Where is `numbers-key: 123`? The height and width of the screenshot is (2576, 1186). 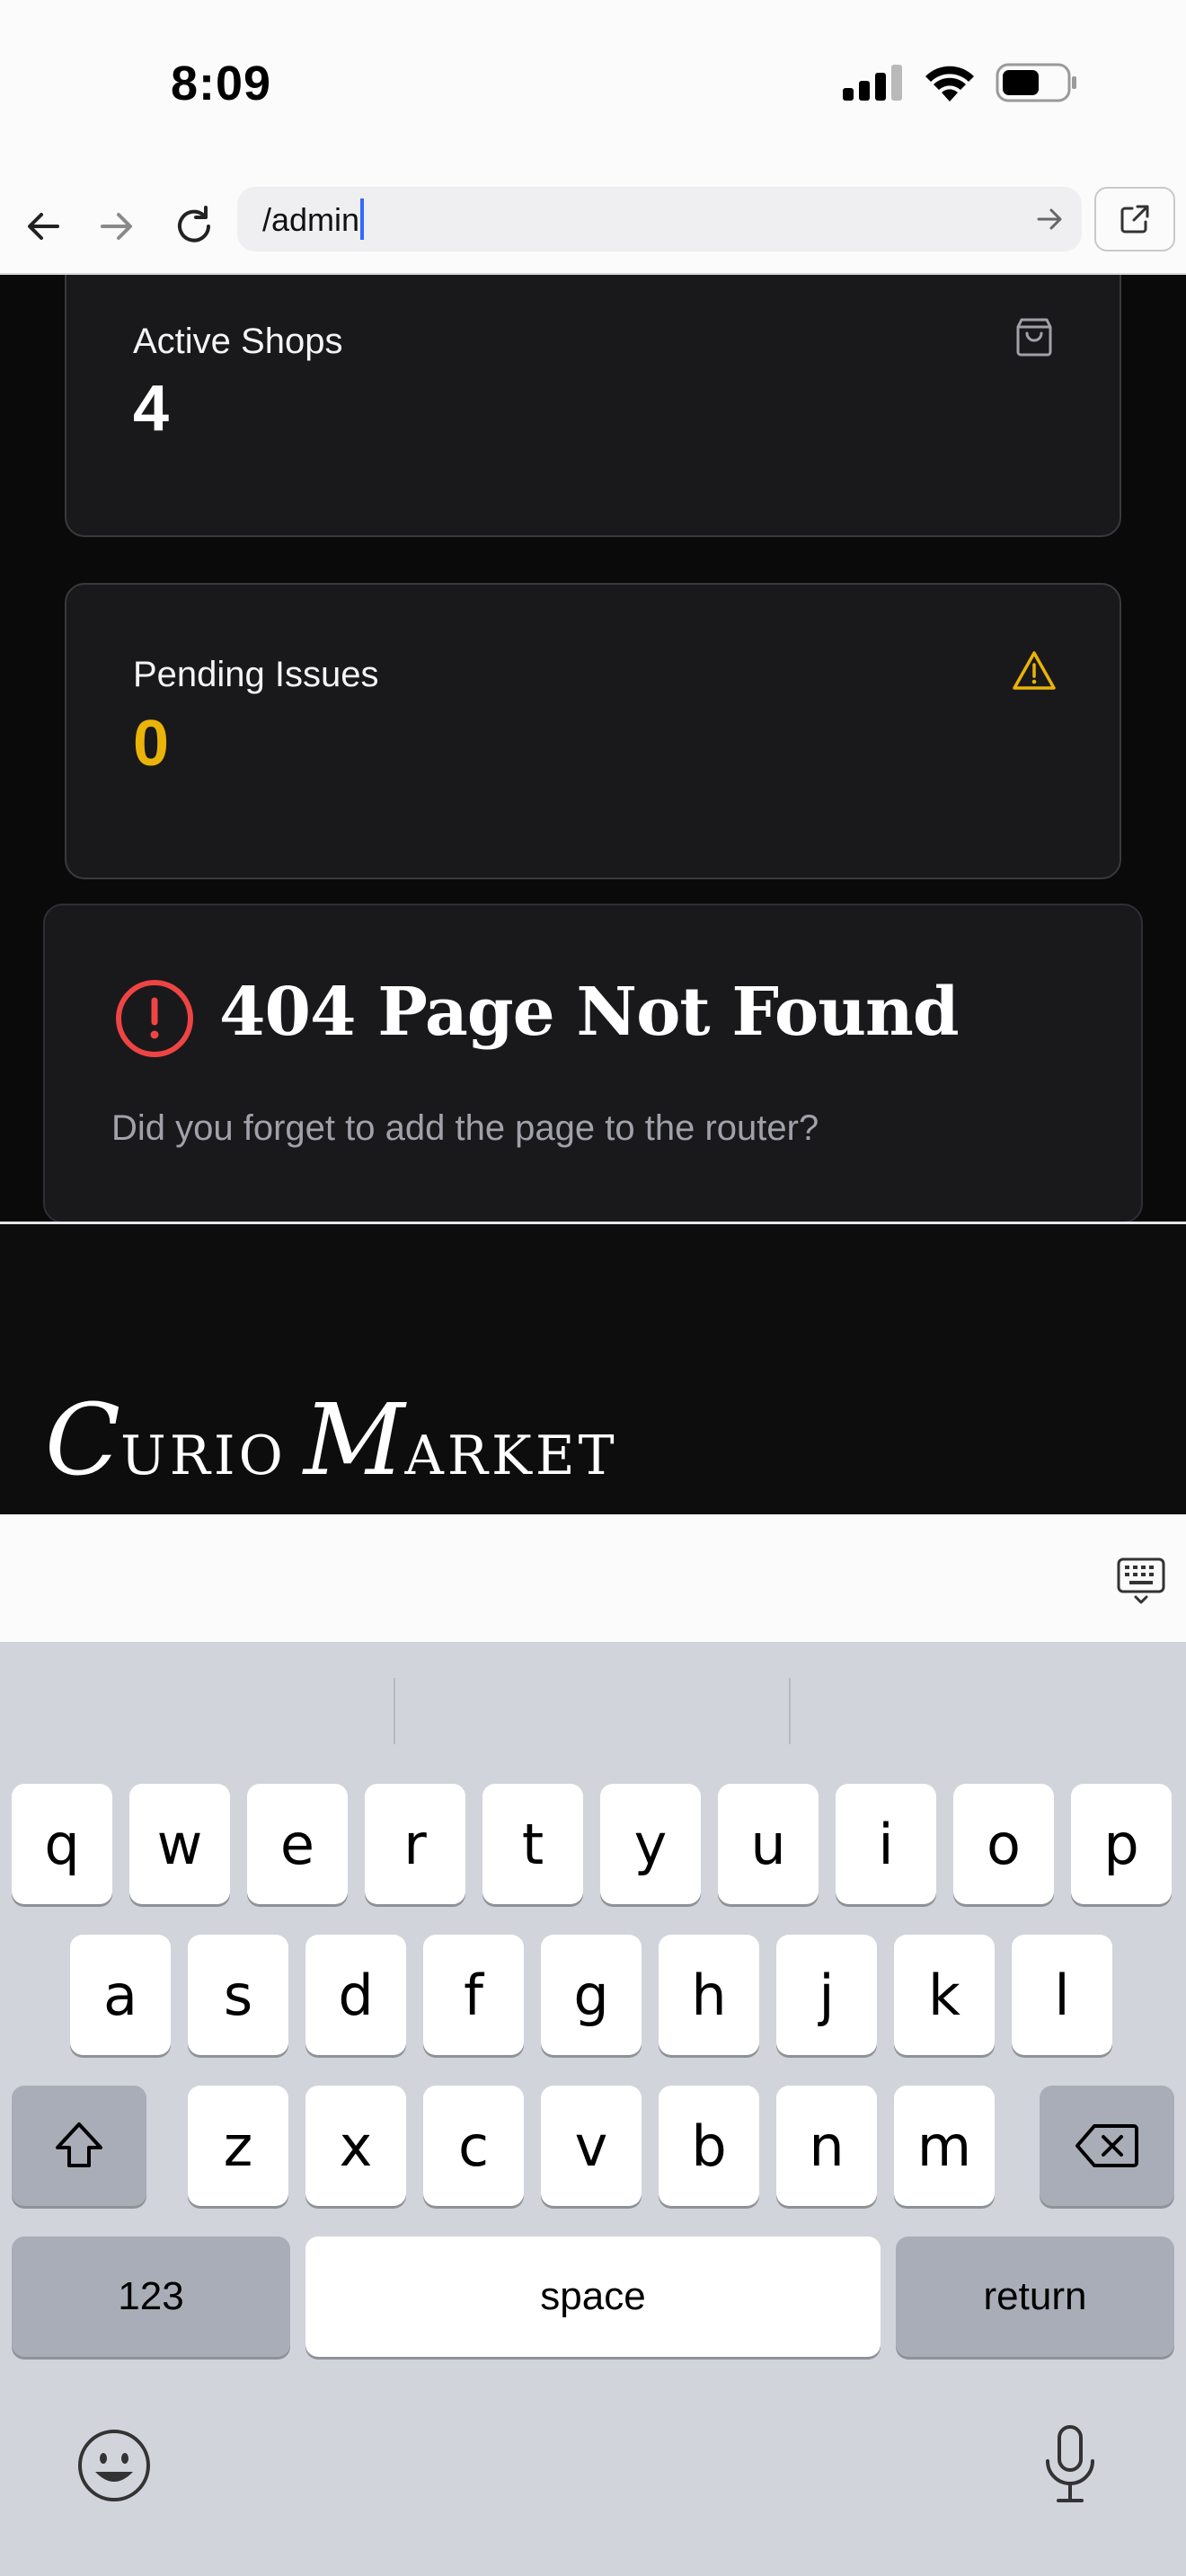 numbers-key: 123 is located at coordinates (151, 2296).